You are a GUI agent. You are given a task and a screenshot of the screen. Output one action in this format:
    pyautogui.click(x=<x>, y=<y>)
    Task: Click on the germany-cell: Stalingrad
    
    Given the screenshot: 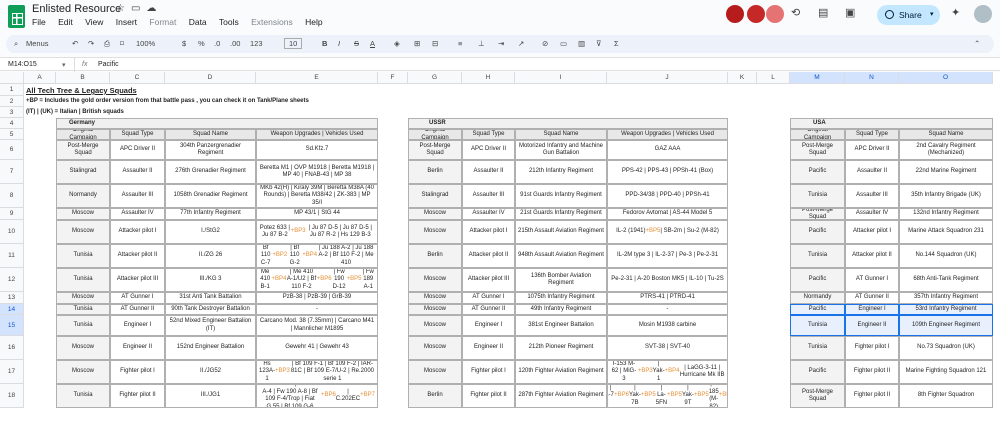 What is the action you would take?
    pyautogui.click(x=83, y=172)
    